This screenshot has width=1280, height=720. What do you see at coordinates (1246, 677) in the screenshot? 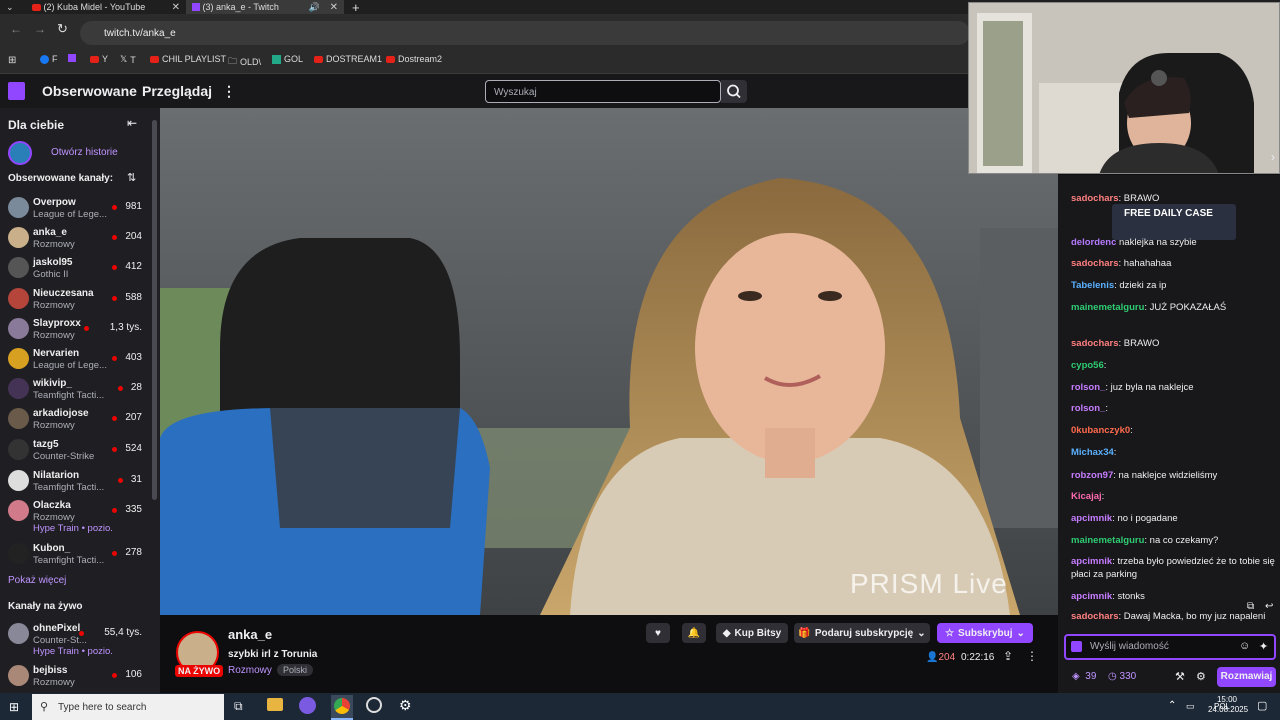
I see `chat-send-button: Rozmawiaj` at bounding box center [1246, 677].